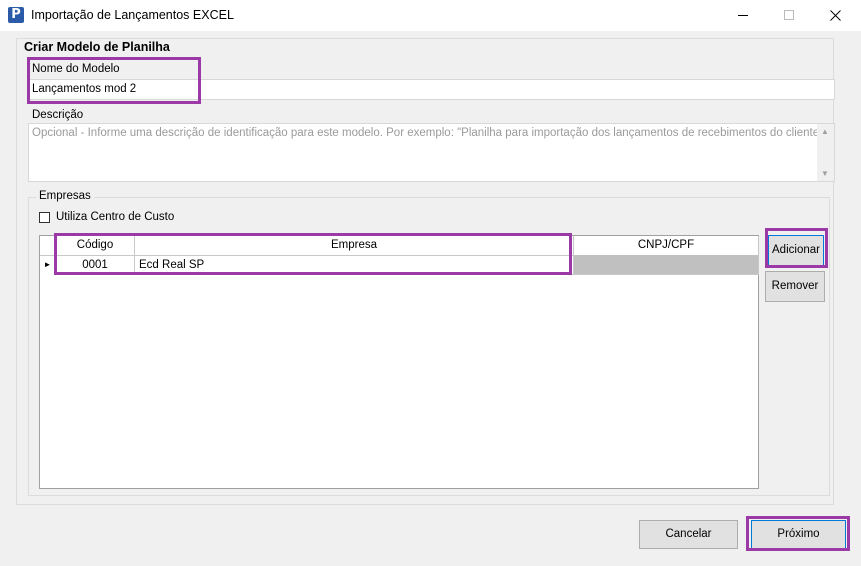  What do you see at coordinates (95, 265) in the screenshot?
I see `cell-codigo: 0001` at bounding box center [95, 265].